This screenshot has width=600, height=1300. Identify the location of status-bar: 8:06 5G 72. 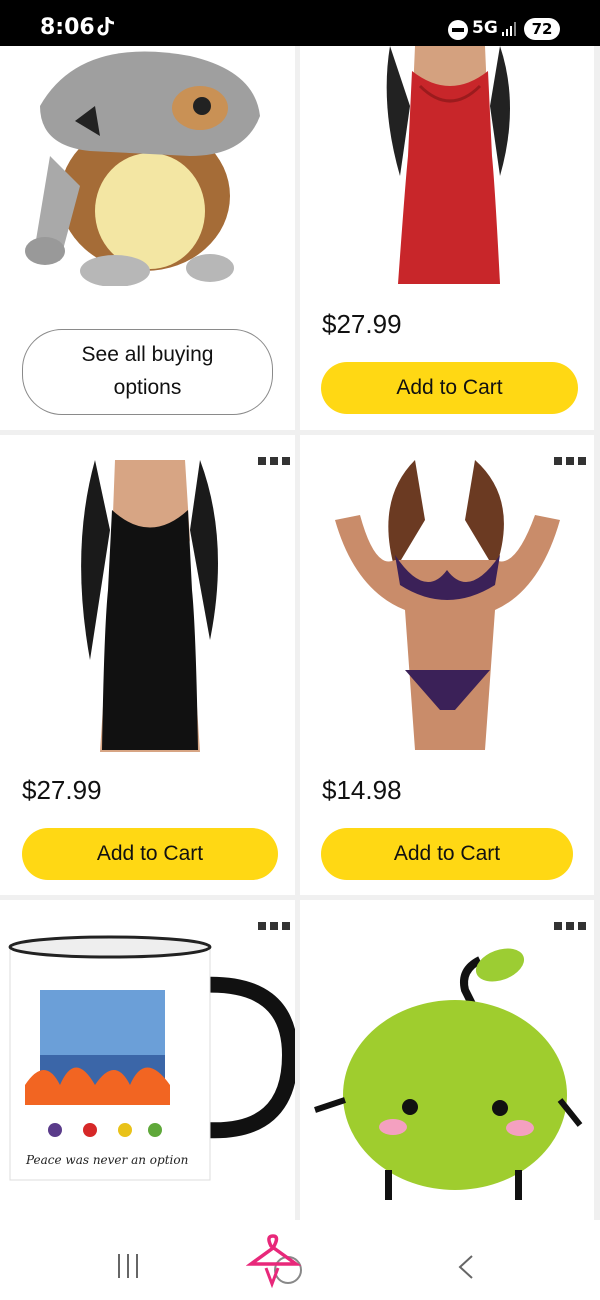
(300, 23).